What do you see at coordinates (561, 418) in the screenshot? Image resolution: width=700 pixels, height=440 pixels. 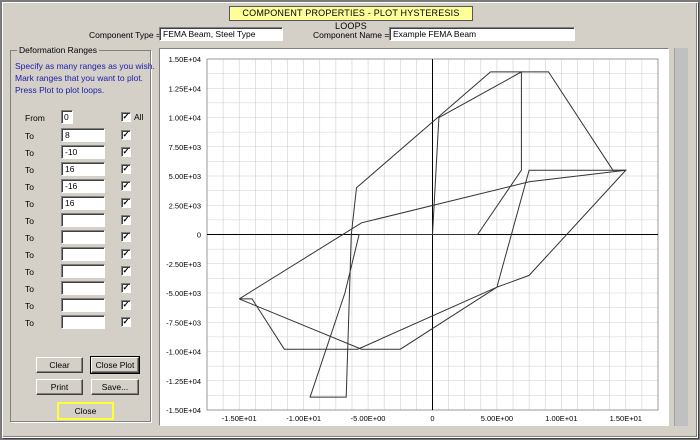 I see `x-tick-label: 1.00E+01` at bounding box center [561, 418].